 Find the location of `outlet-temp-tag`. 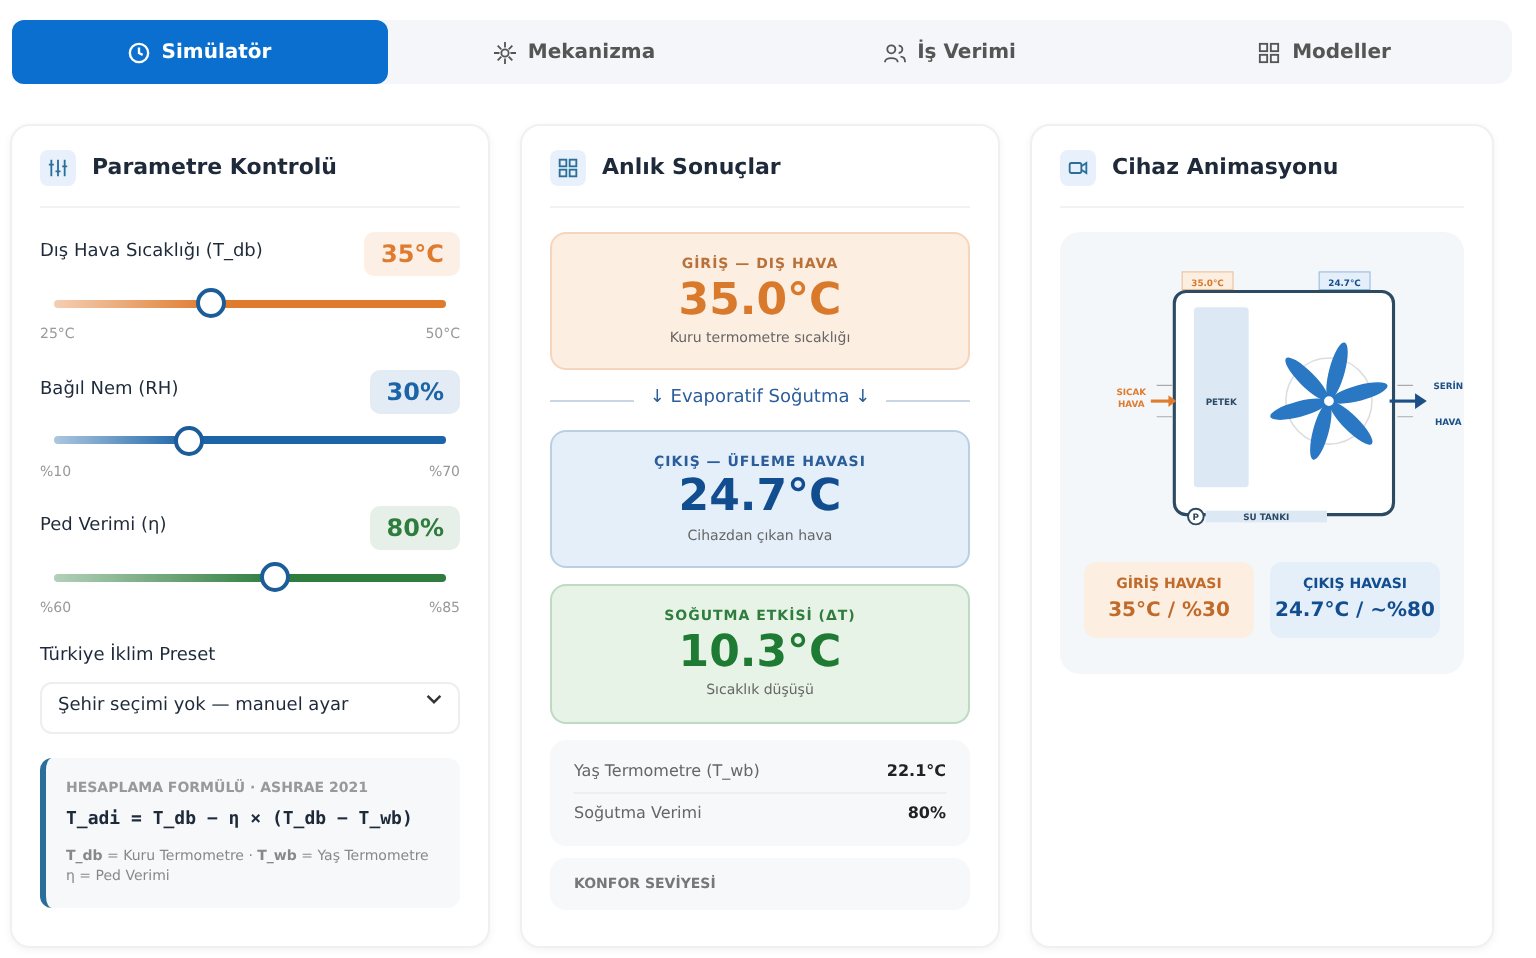

outlet-temp-tag is located at coordinates (1344, 280).